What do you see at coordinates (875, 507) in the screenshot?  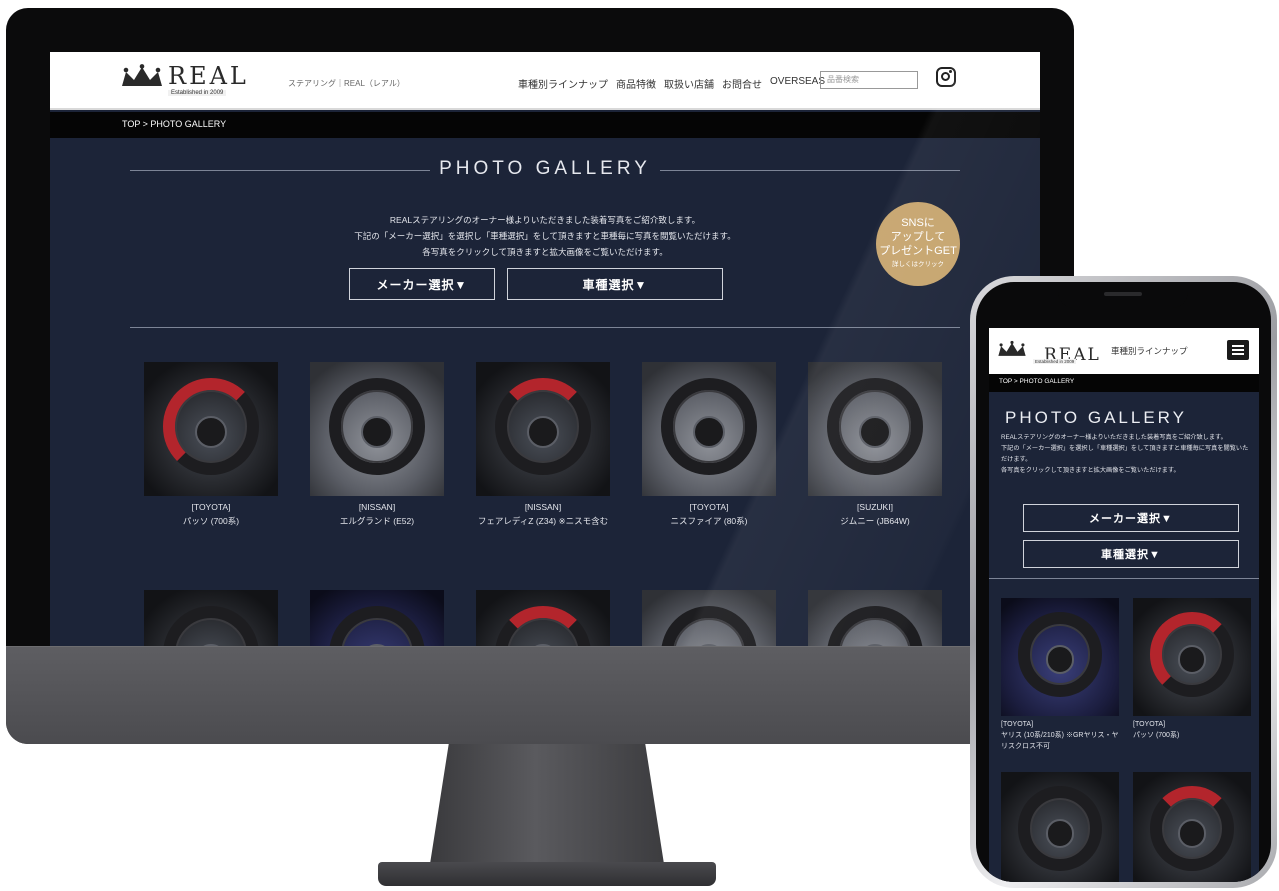 I see `gallery-maker: [SUZUKI]` at bounding box center [875, 507].